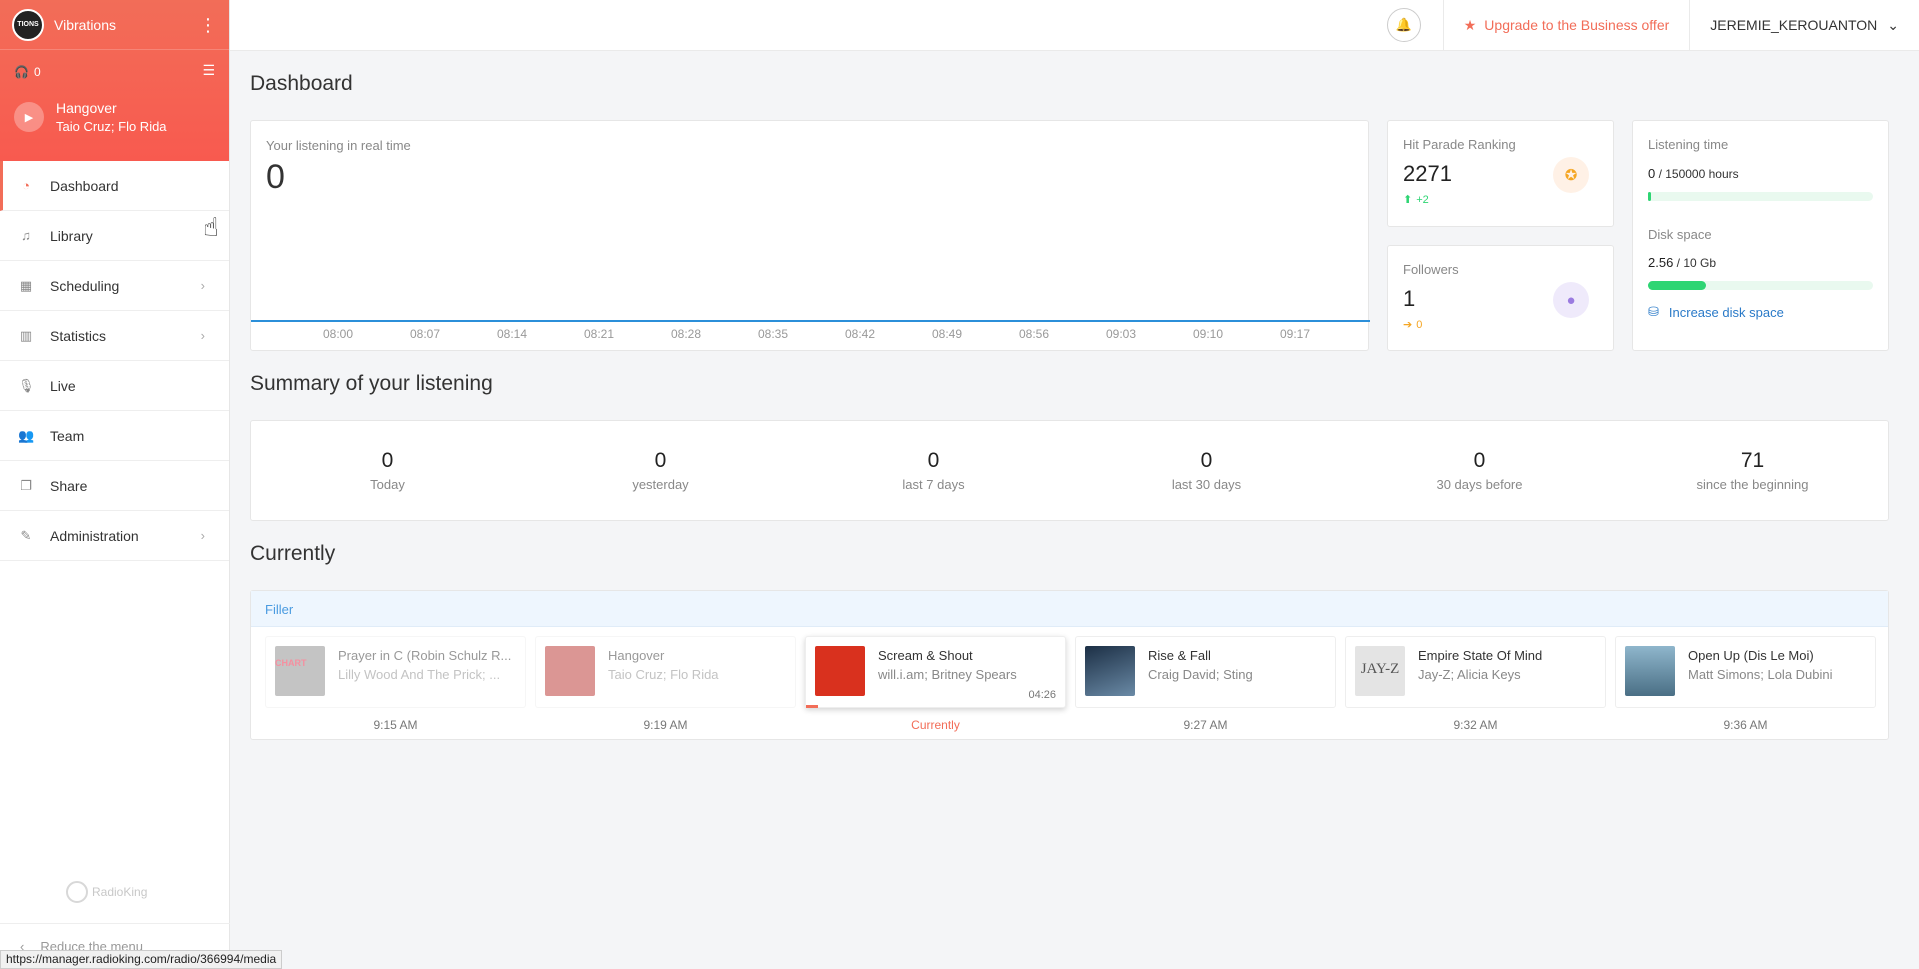 This screenshot has width=1919, height=969. What do you see at coordinates (114, 236) in the screenshot?
I see `sidebar-item-library: ♫ Library` at bounding box center [114, 236].